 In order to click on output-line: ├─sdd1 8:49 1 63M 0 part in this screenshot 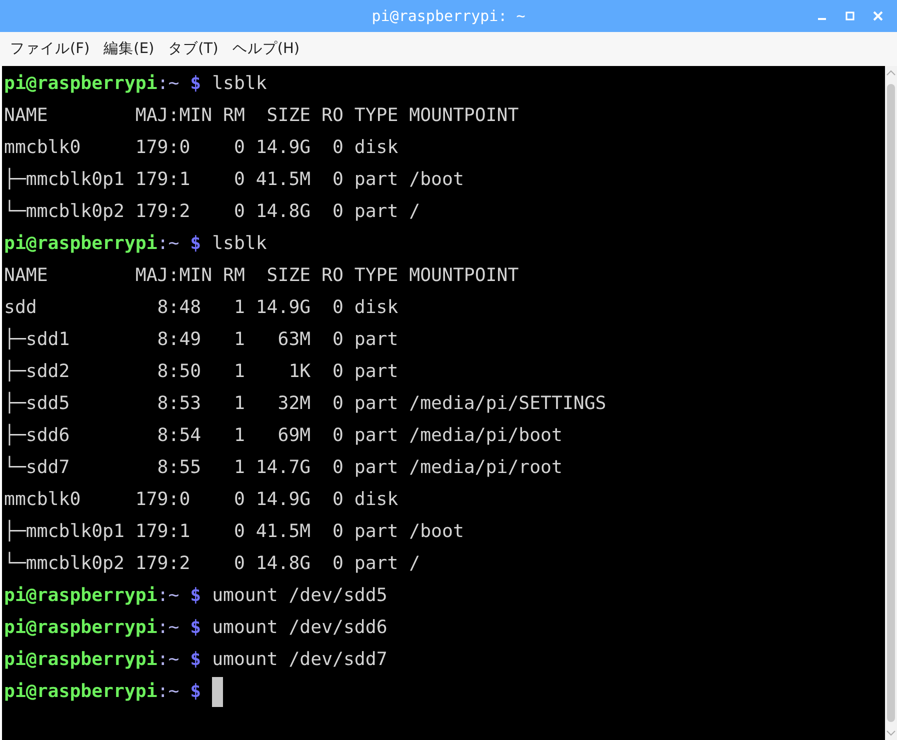, I will do `click(201, 339)`.